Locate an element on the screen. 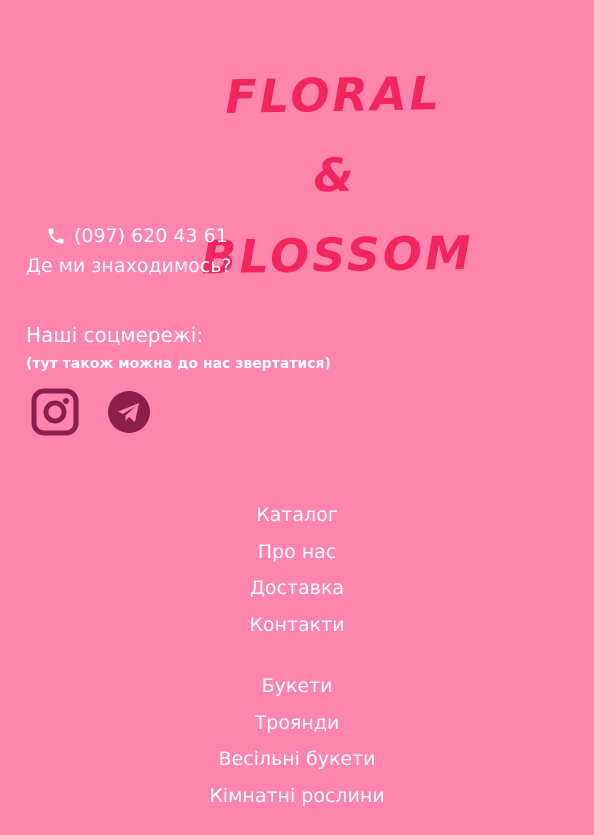 The width and height of the screenshot is (594, 835). nav-item-delivery: Доставка is located at coordinates (297, 588).